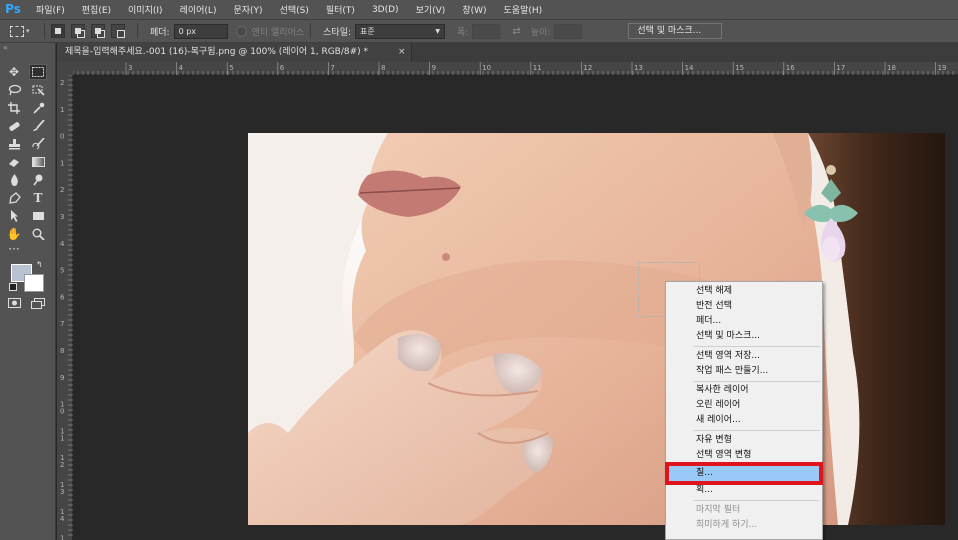 This screenshot has width=958, height=540. Describe the element at coordinates (689, 68) in the screenshot. I see `ruler-label: 14` at that location.